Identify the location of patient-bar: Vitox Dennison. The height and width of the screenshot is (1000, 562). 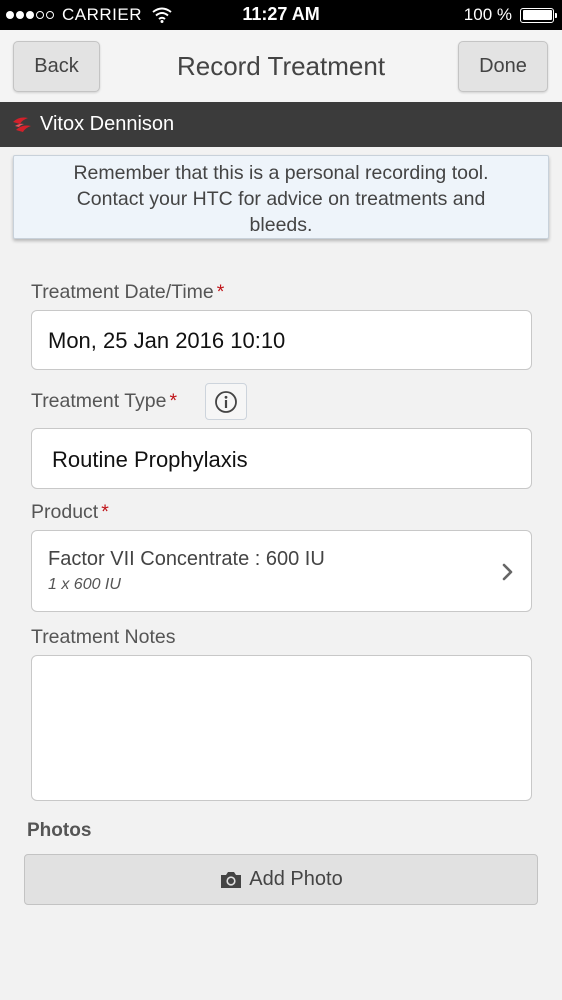
(281, 124).